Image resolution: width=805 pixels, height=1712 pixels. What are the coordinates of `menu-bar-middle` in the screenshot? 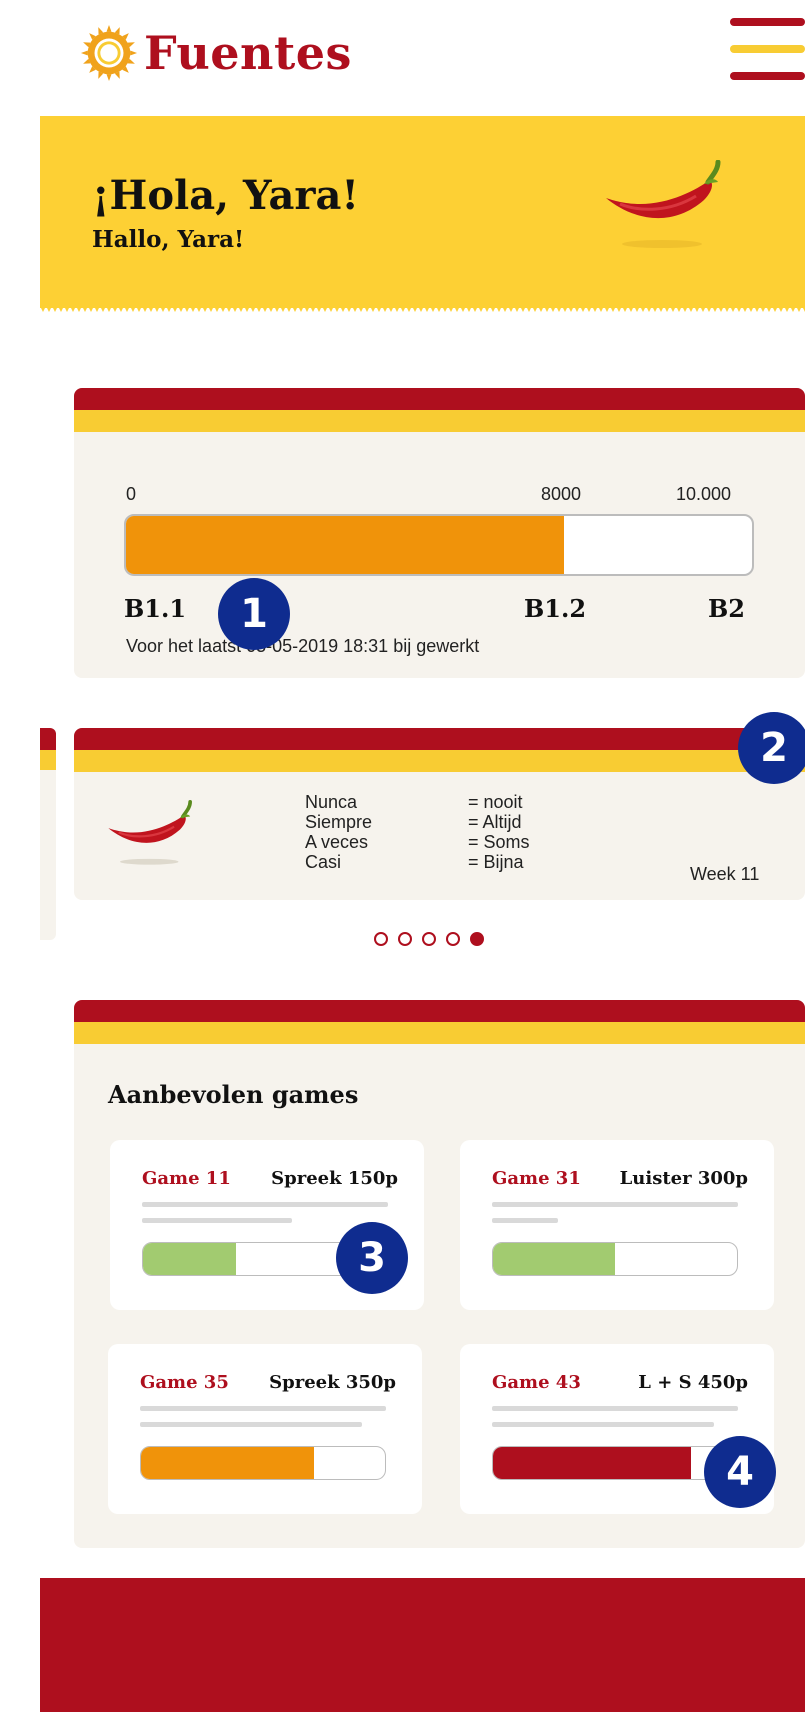 It's located at (767, 49).